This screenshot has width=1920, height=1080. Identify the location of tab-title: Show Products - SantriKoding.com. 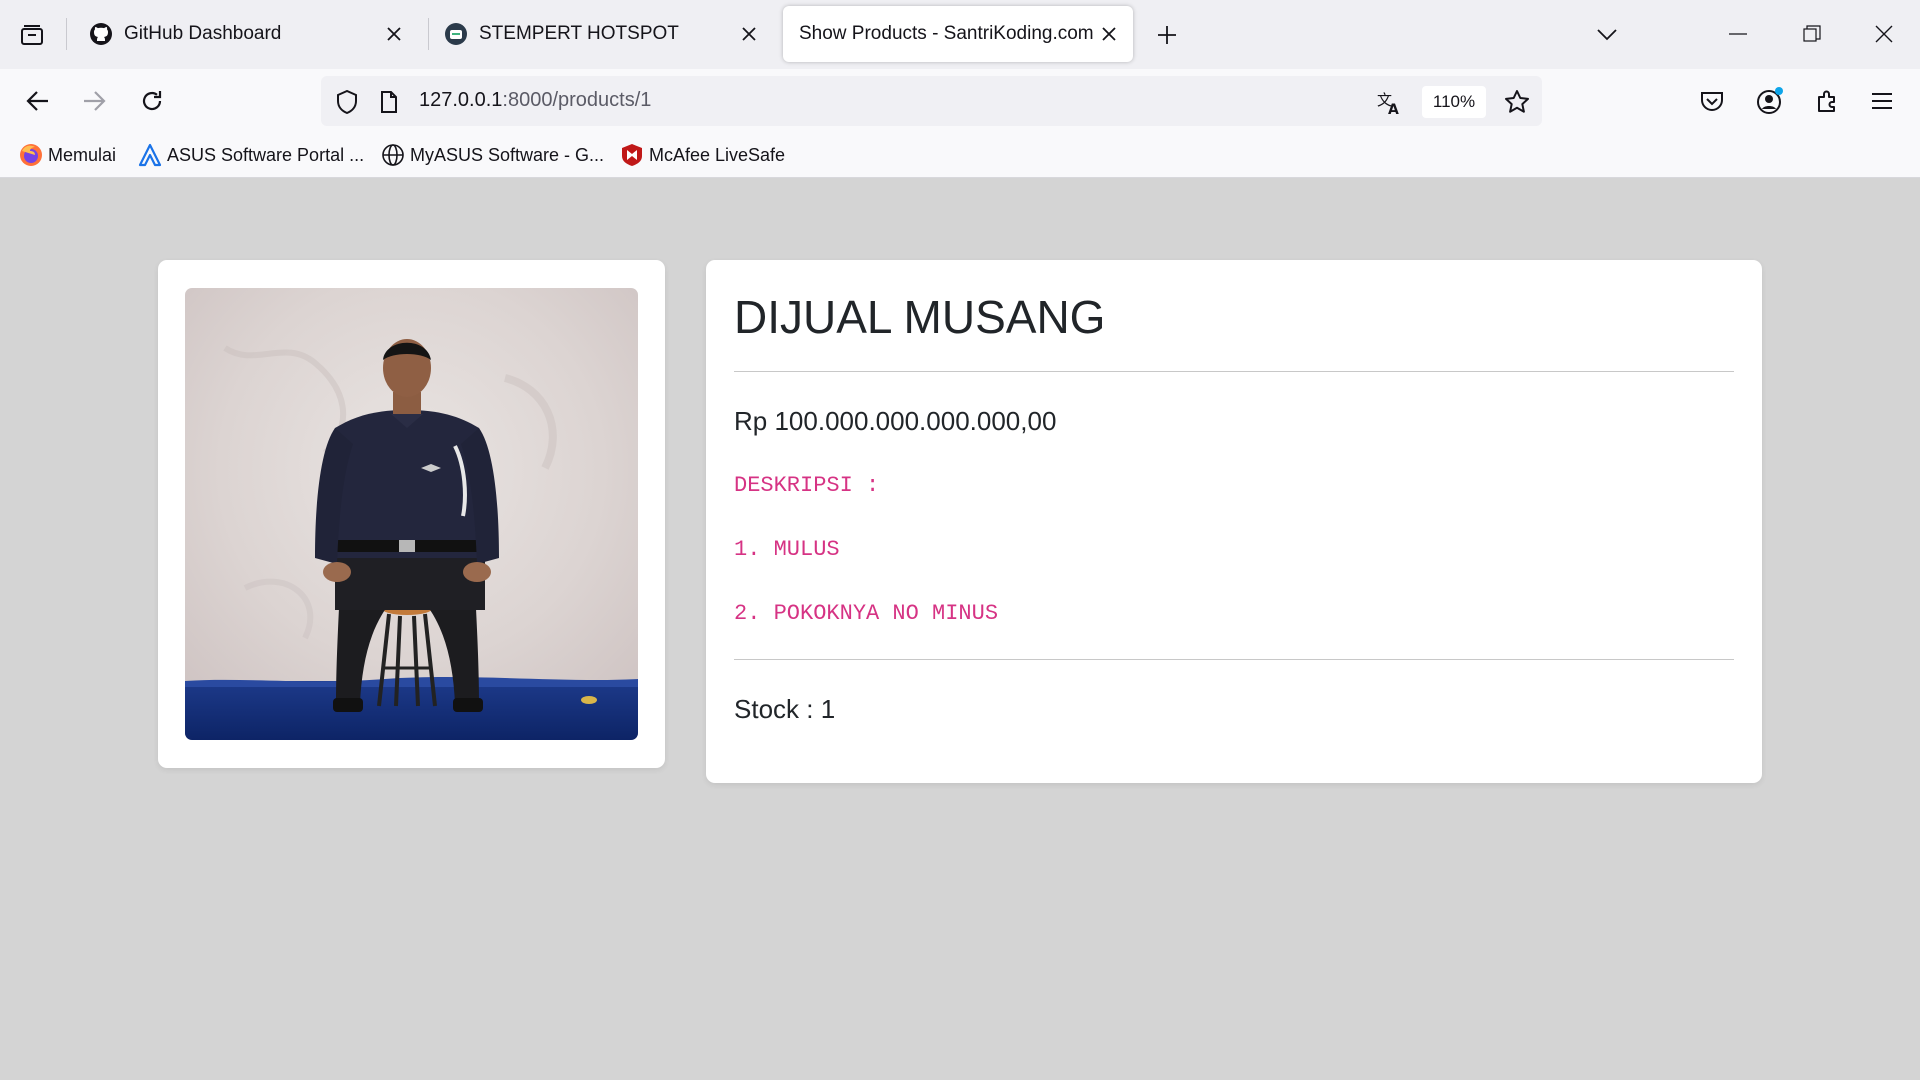
(946, 33).